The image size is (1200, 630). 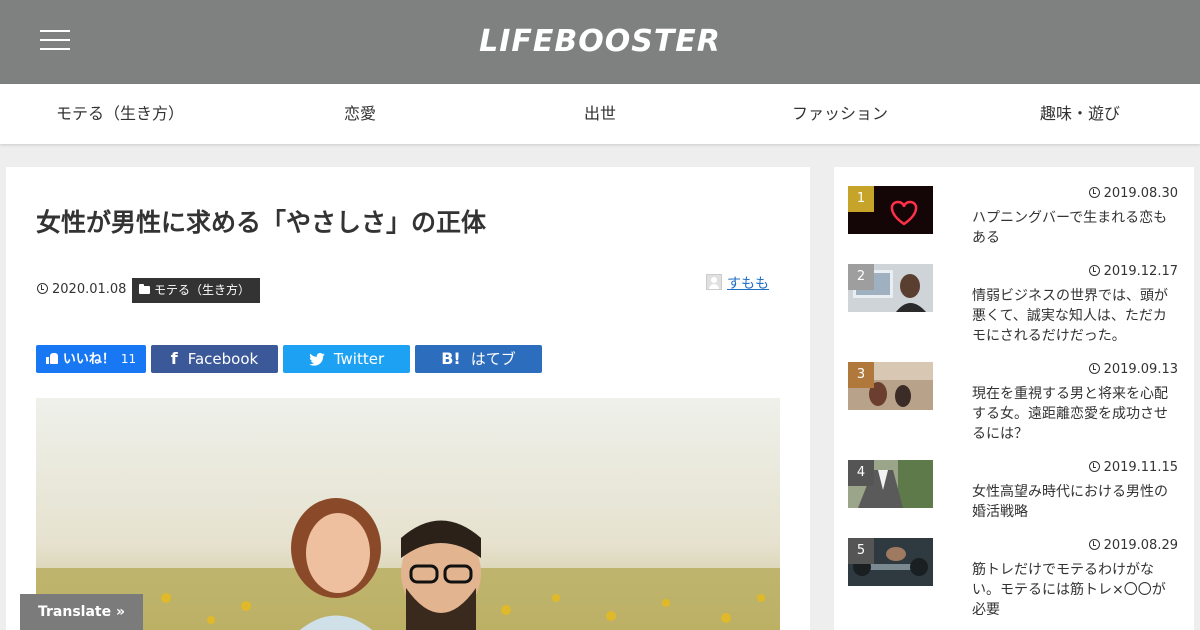 I want to click on post-date: 2020.01.08, so click(x=81, y=289).